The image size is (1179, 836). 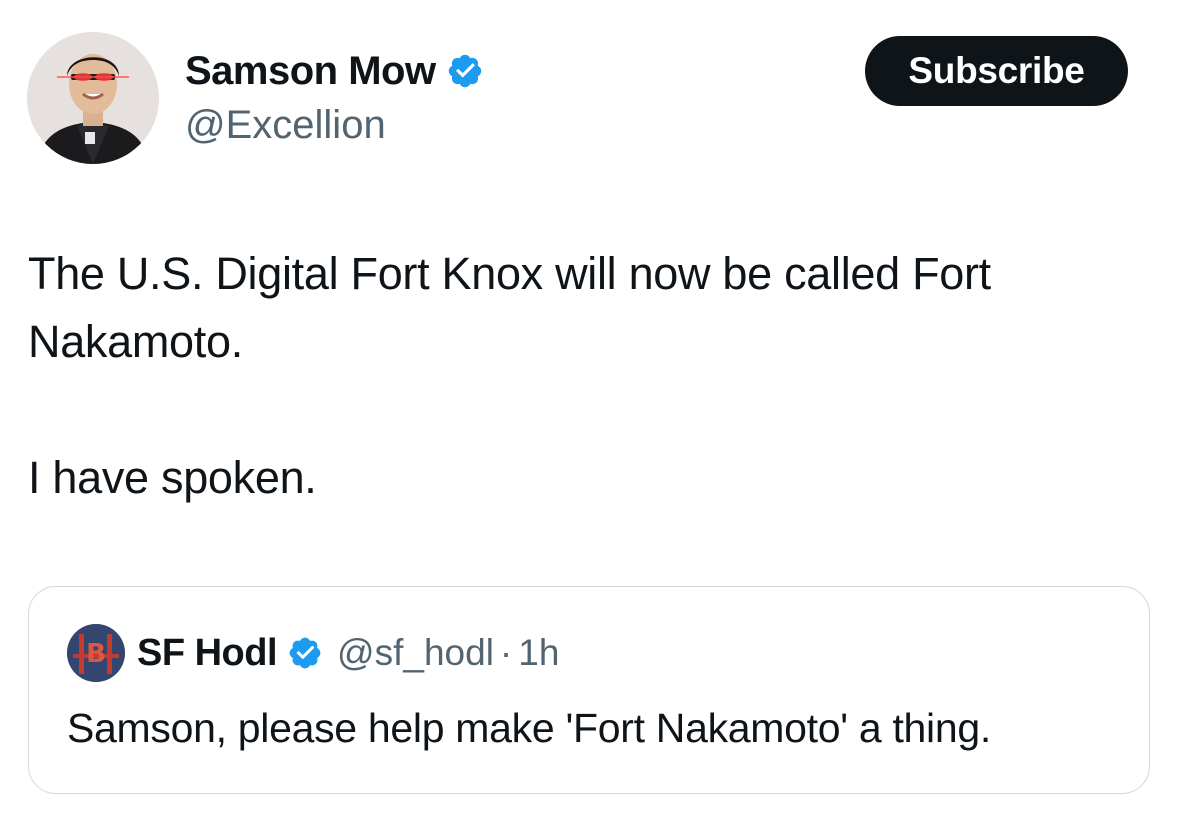 What do you see at coordinates (310, 71) in the screenshot?
I see `author-display-name: Samson Mow` at bounding box center [310, 71].